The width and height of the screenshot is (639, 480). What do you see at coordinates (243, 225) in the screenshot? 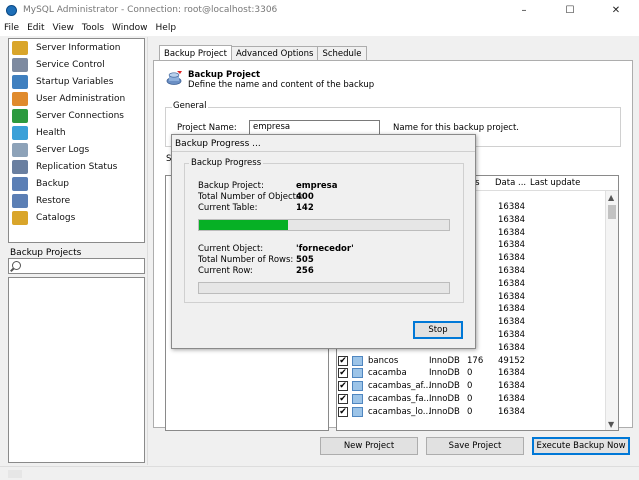
I see `table-progress-fill` at bounding box center [243, 225].